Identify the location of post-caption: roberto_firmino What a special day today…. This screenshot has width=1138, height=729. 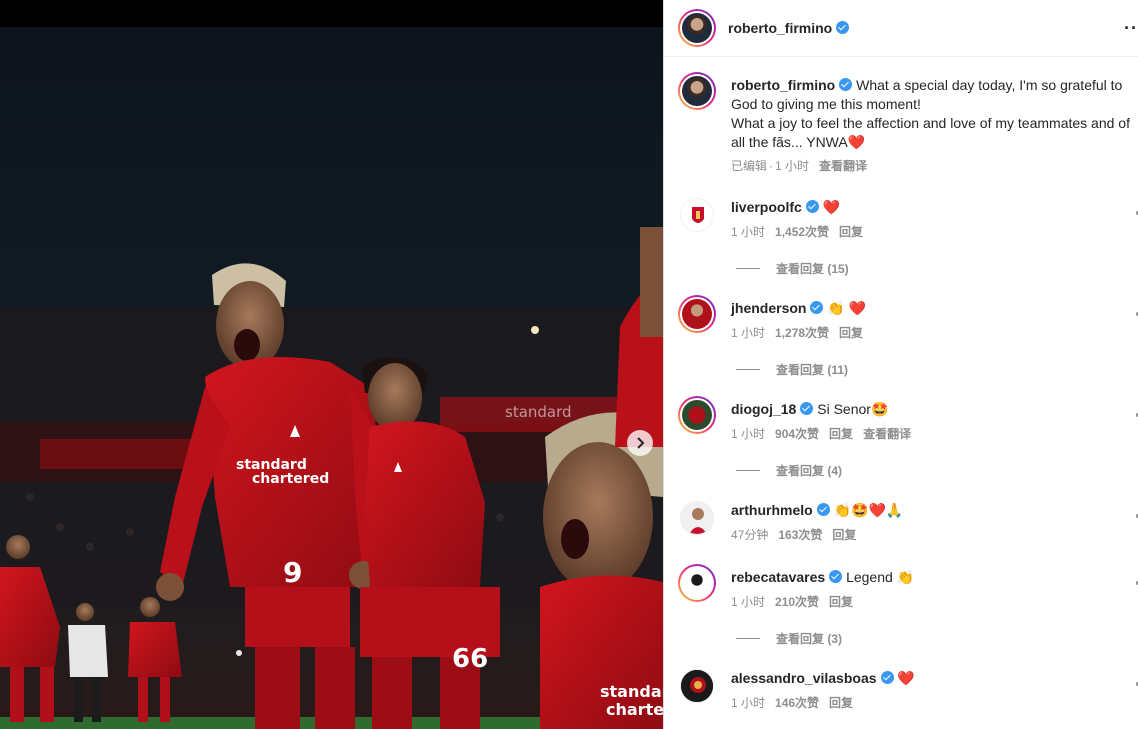
(934, 126).